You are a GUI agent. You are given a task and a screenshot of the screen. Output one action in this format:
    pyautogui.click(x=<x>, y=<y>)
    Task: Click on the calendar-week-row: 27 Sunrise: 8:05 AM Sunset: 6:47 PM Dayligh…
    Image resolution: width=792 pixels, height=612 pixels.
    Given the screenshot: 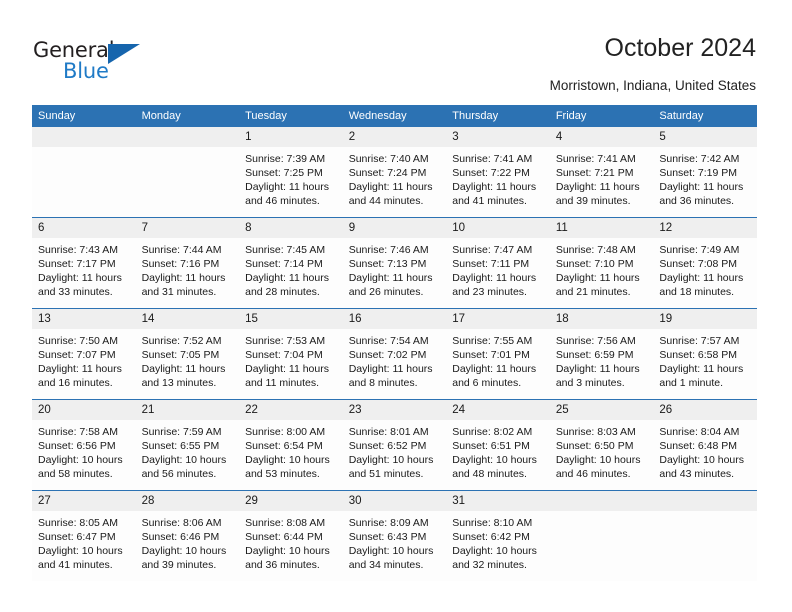 What is the action you would take?
    pyautogui.click(x=394, y=536)
    